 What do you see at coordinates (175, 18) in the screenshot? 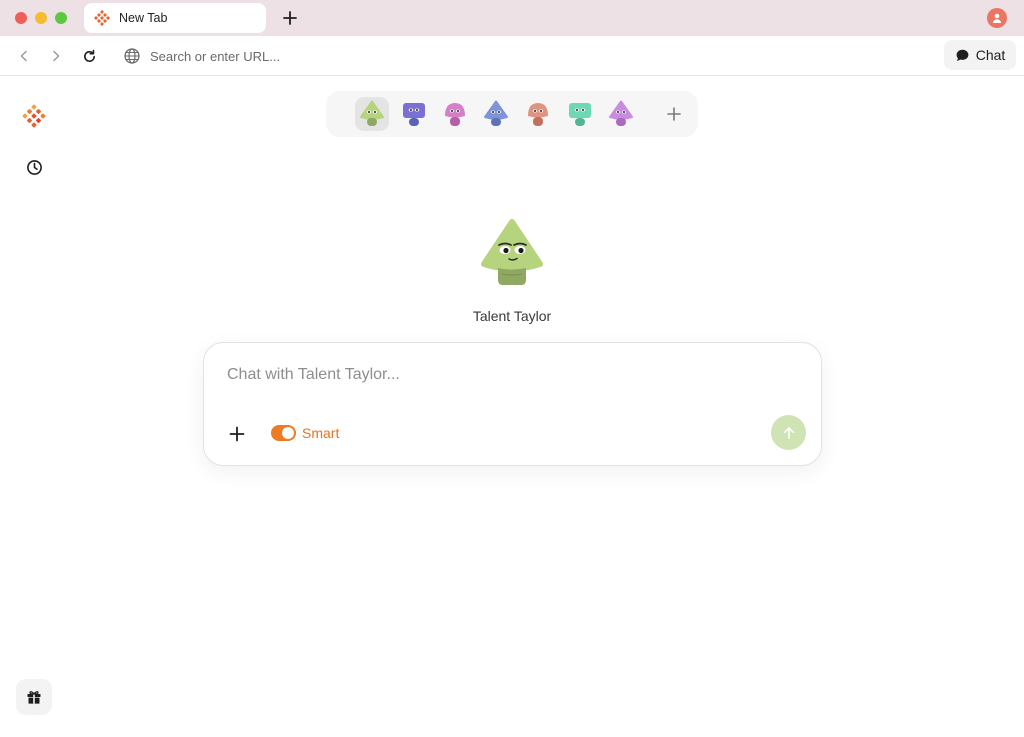
I see `tab-new-tab: New Tab` at bounding box center [175, 18].